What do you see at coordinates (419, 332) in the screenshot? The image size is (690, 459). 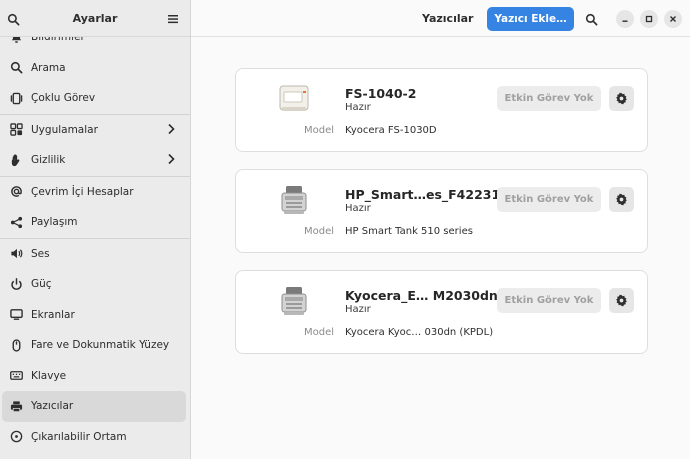 I see `model-value: Kyocera Kyoc… 030dn (KPDL)` at bounding box center [419, 332].